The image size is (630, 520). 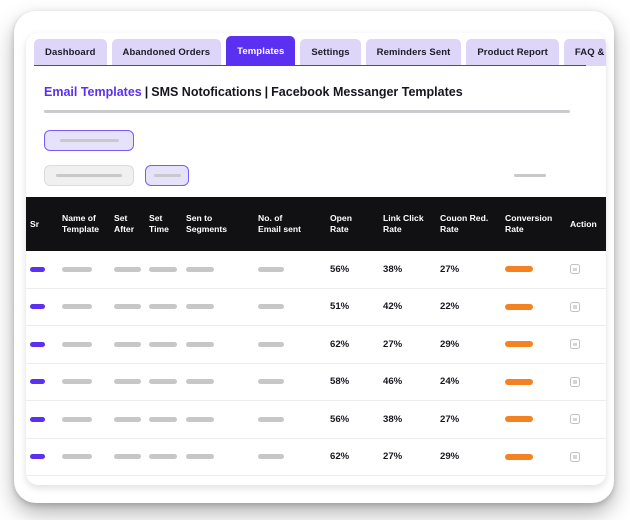 I want to click on filter-primary-placeholder, so click(x=89, y=140).